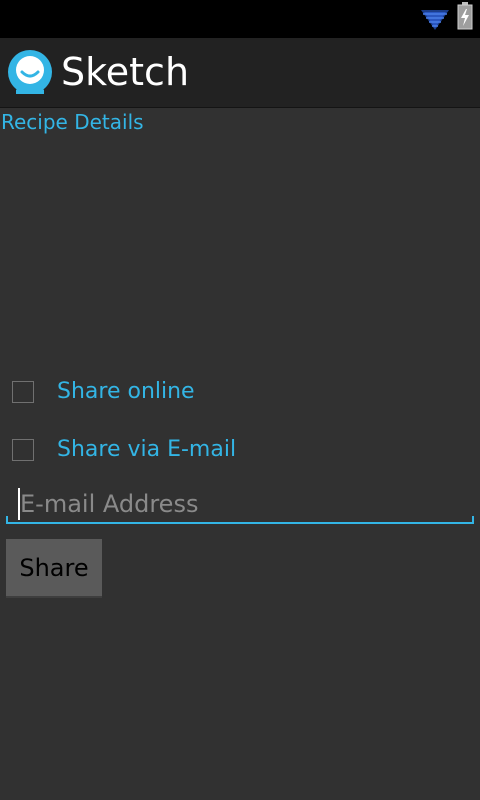 Image resolution: width=480 pixels, height=800 pixels. Describe the element at coordinates (240, 19) in the screenshot. I see `status-bar` at that location.